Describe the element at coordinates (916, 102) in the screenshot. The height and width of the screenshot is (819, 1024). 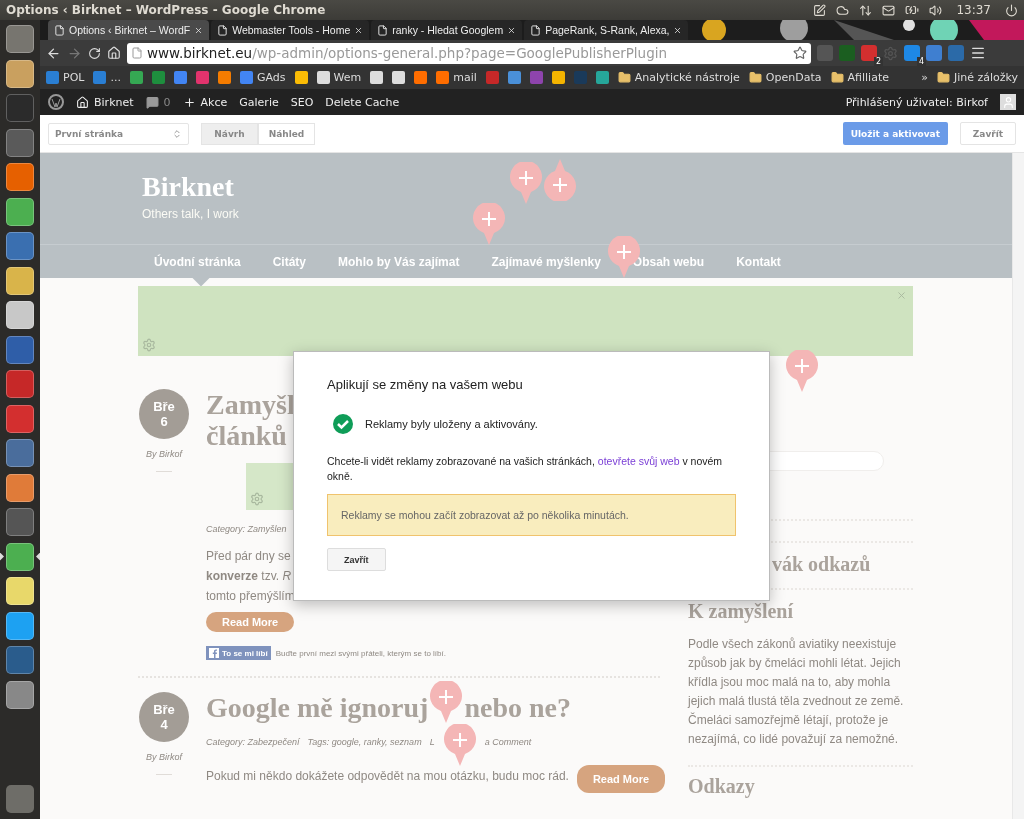
I see `user-link: Přihlášený uživatel: Birkof` at that location.